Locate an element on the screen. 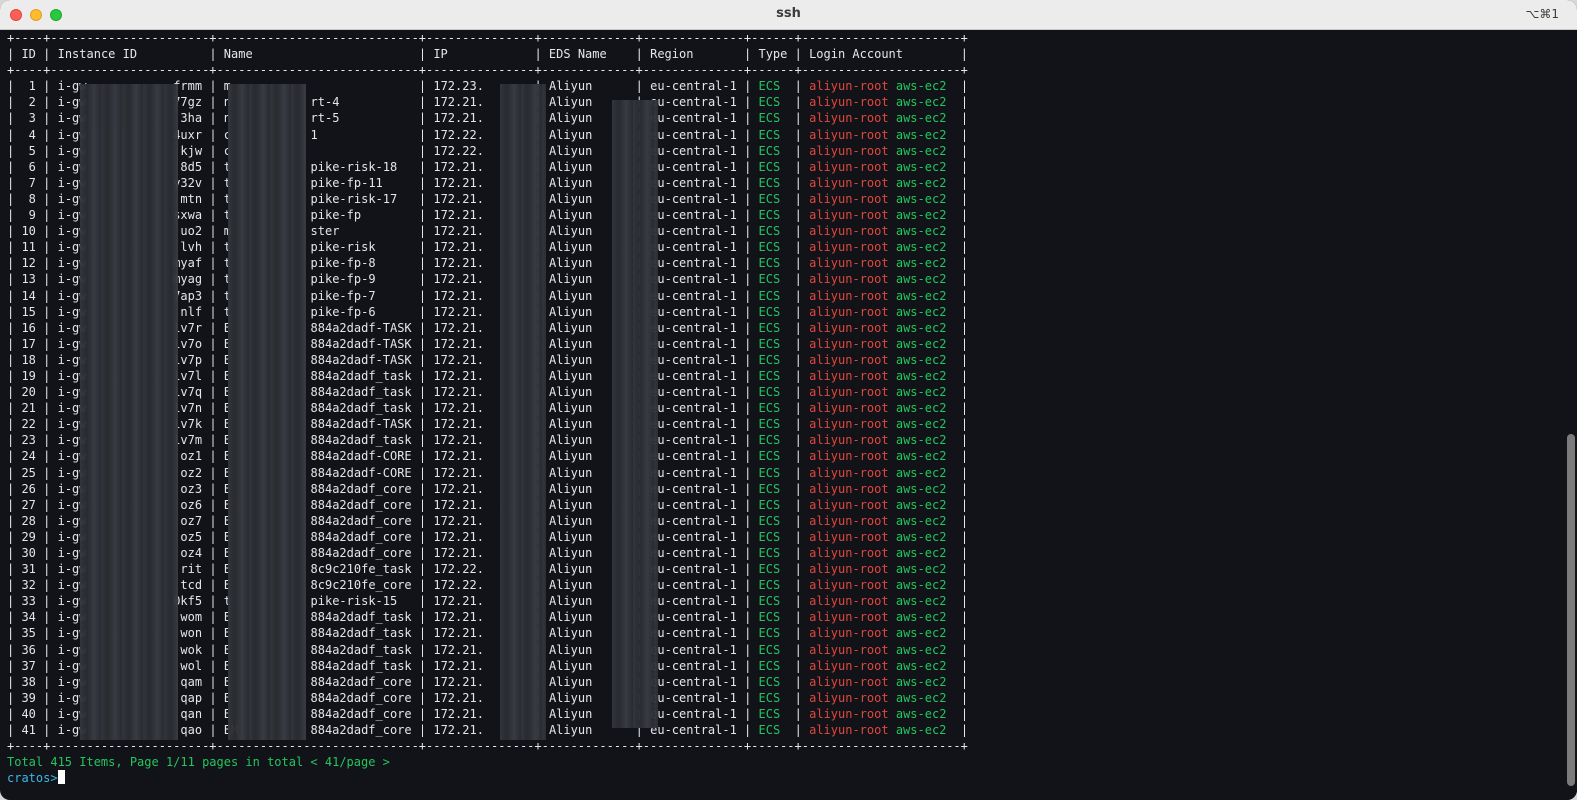  cell-instance-id-suffix: wol is located at coordinates (191, 665).